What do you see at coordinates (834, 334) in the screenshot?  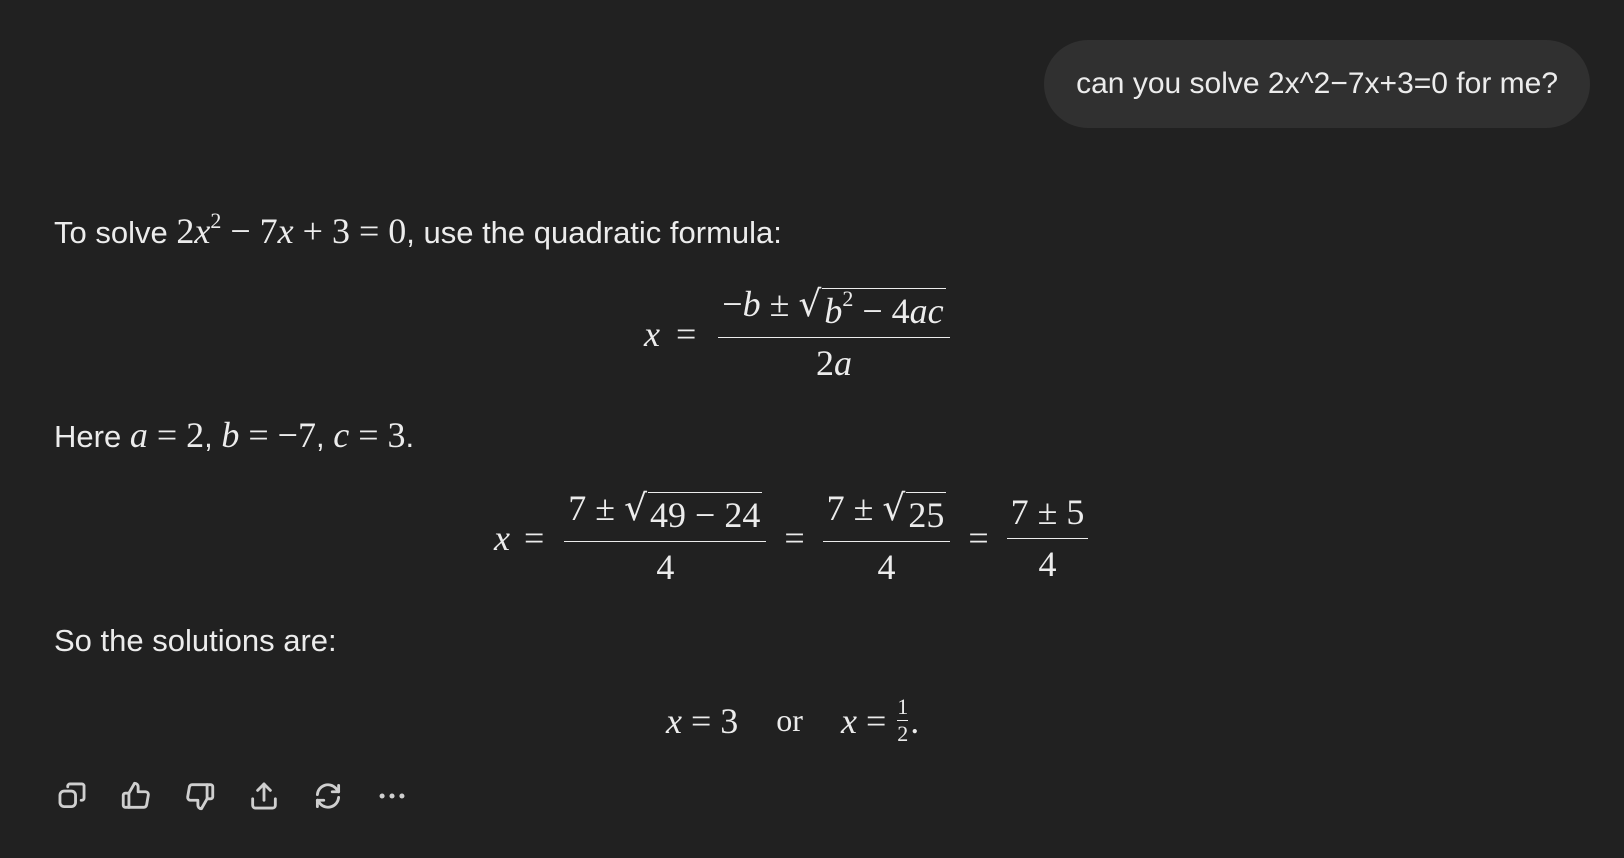 I see `formula-fraction: −b ± √ b2 − 4ac 2a` at bounding box center [834, 334].